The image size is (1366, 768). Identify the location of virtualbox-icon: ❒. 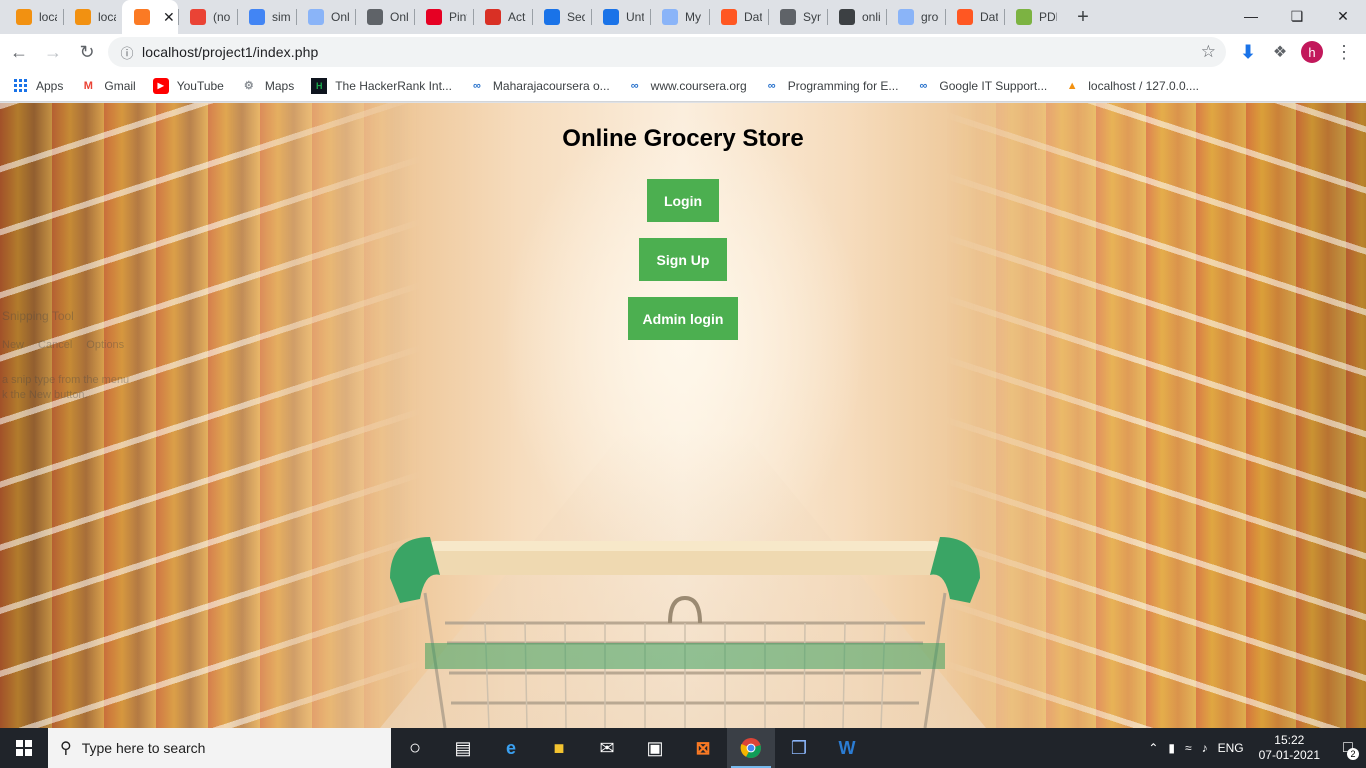
(799, 748).